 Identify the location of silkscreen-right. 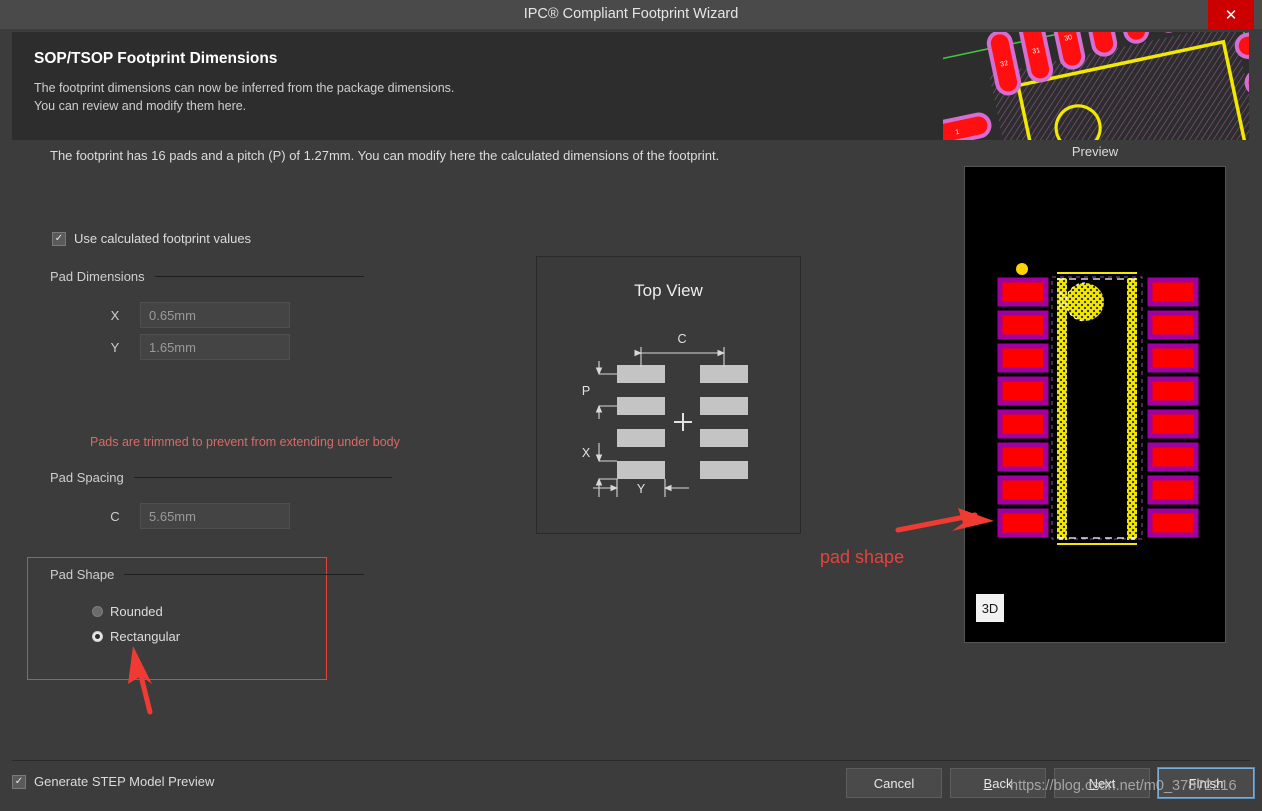
(1132, 409).